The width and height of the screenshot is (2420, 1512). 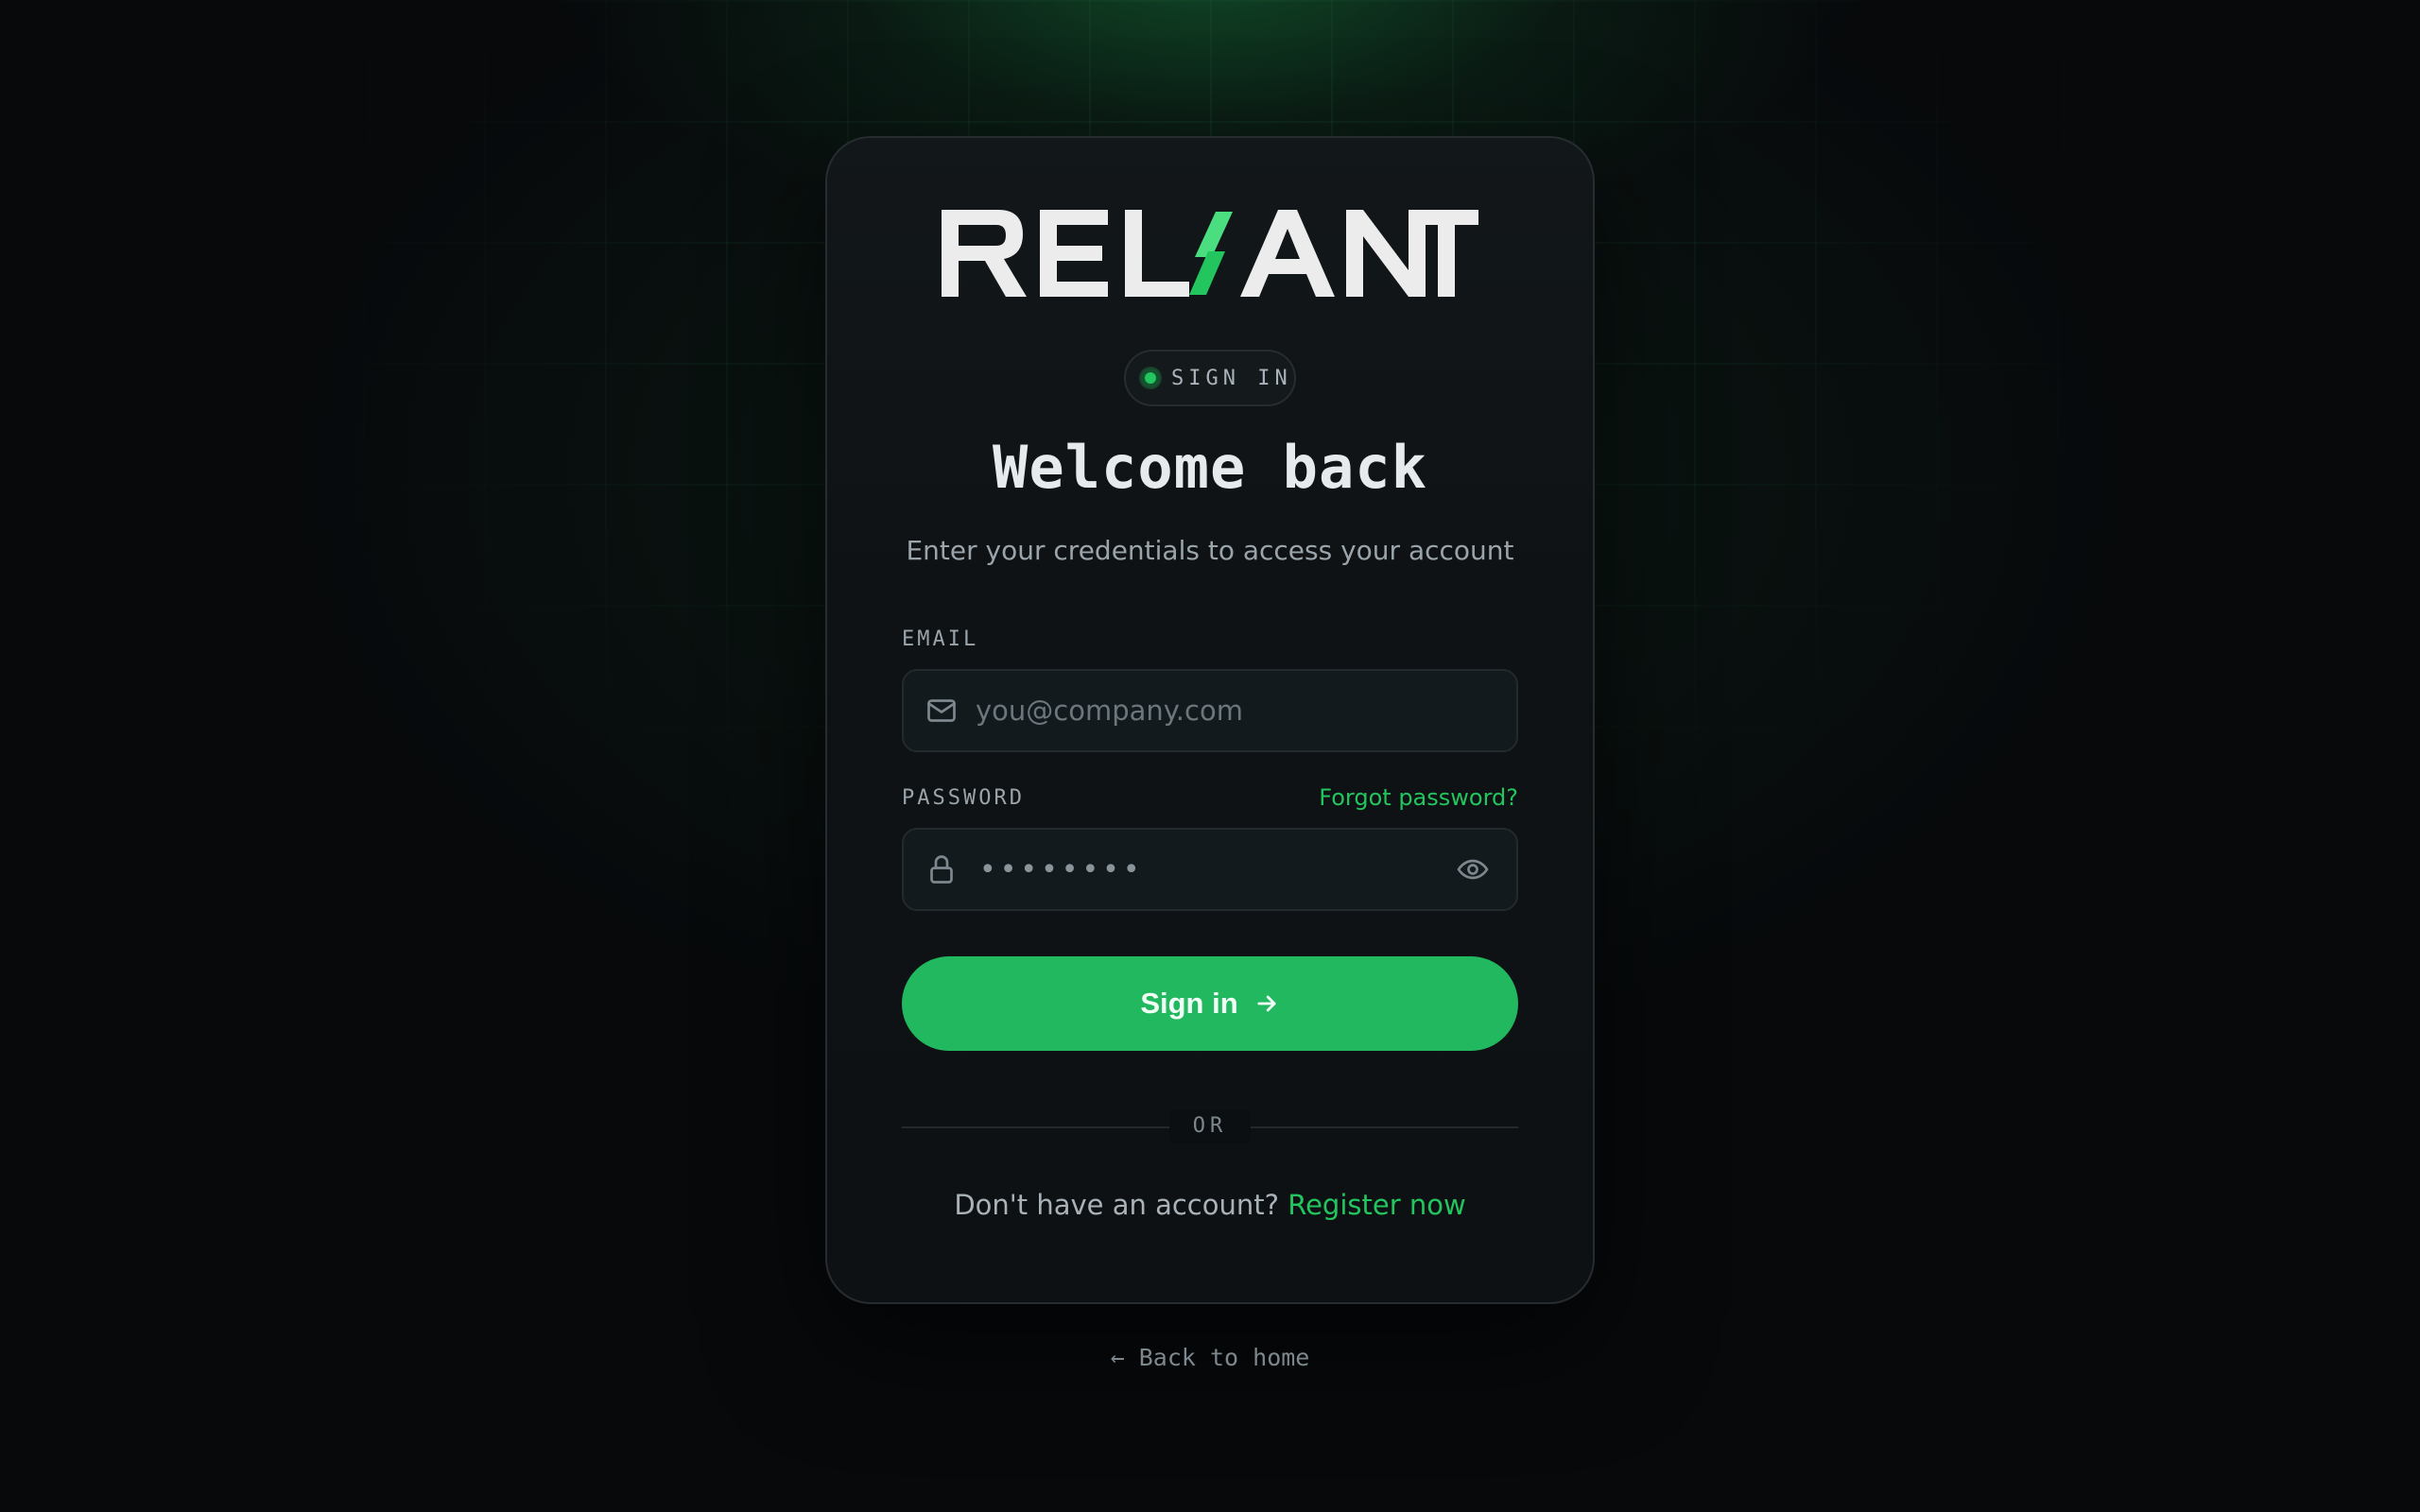 I want to click on register-prompt-row: Don't have an account? Register now, so click(x=1210, y=1205).